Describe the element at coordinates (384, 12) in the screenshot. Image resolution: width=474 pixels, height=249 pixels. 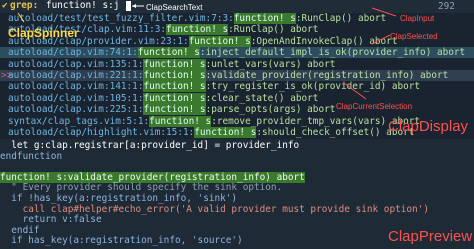
I see `input-arrow` at that location.